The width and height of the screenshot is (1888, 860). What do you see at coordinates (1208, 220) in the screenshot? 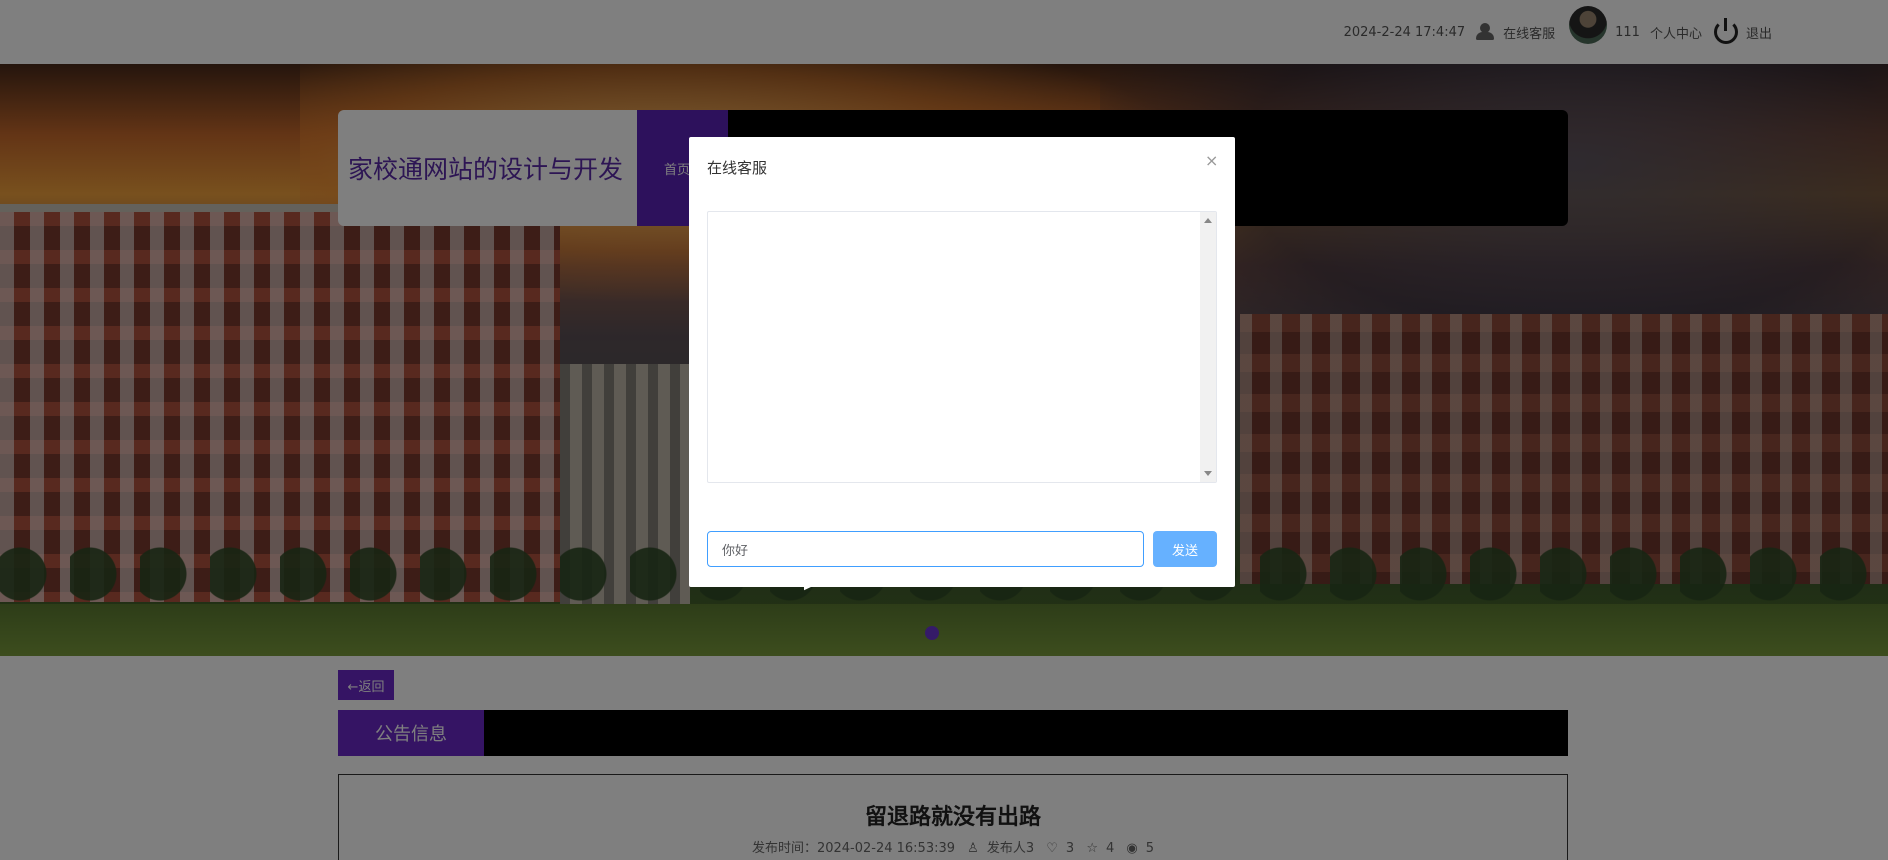
I see `scroll-up-icon` at bounding box center [1208, 220].